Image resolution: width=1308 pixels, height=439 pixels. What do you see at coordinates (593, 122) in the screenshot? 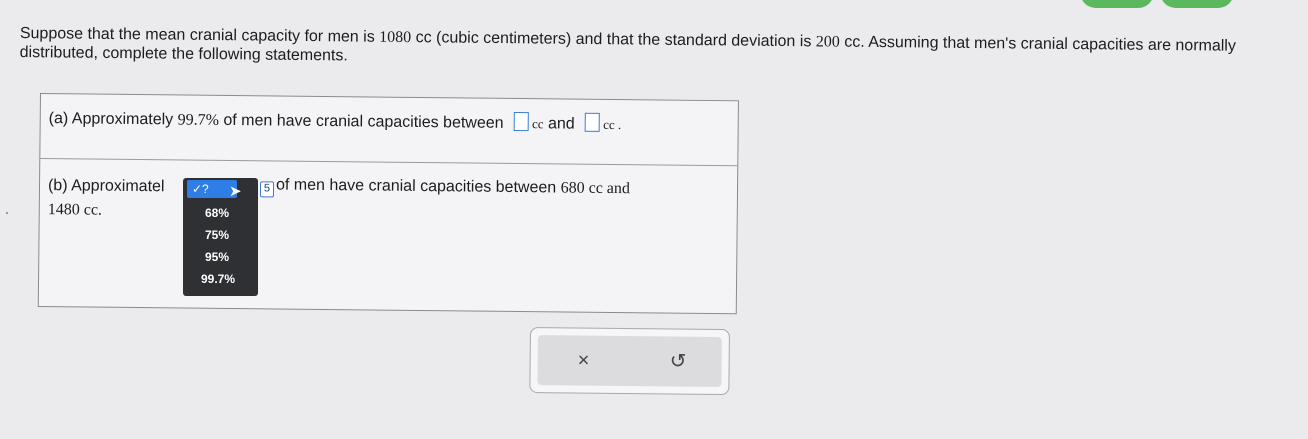
I see `part-a-upper-input` at bounding box center [593, 122].